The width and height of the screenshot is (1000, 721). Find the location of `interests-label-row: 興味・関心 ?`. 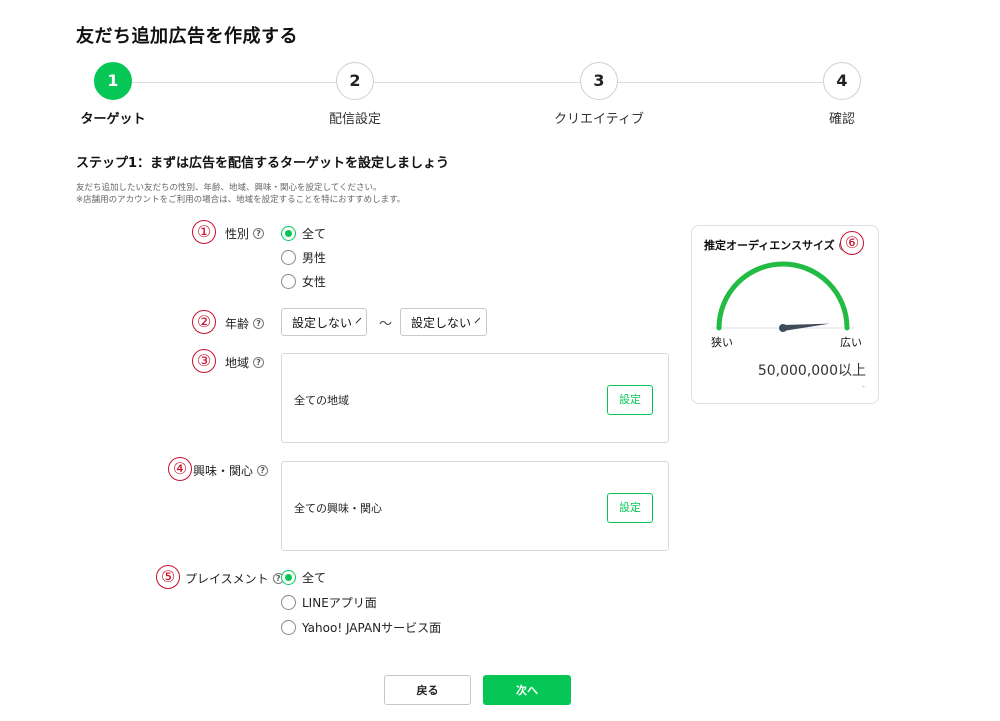

interests-label-row: 興味・関心 ? is located at coordinates (231, 470).